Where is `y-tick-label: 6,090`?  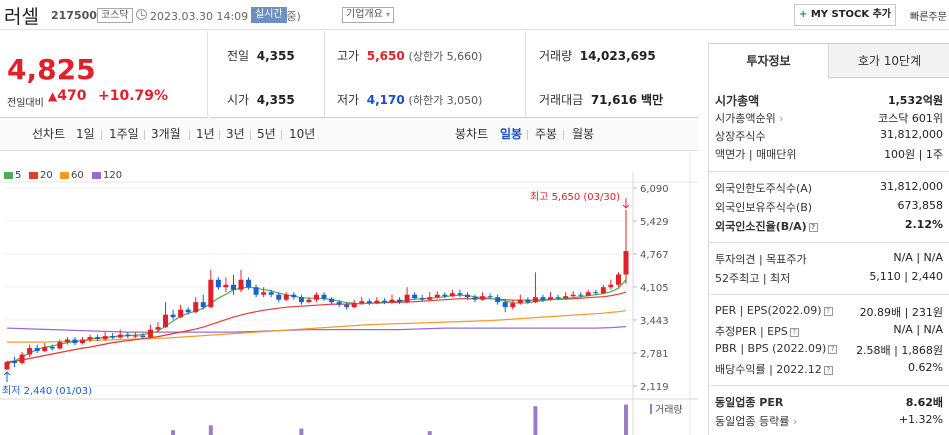
y-tick-label: 6,090 is located at coordinates (654, 189).